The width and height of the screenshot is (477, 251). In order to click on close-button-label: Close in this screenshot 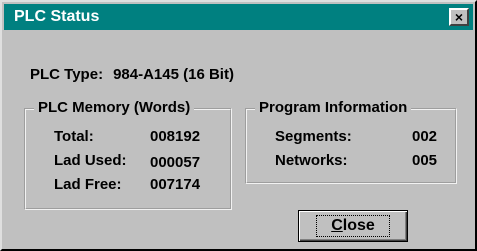, I will do `click(353, 226)`.